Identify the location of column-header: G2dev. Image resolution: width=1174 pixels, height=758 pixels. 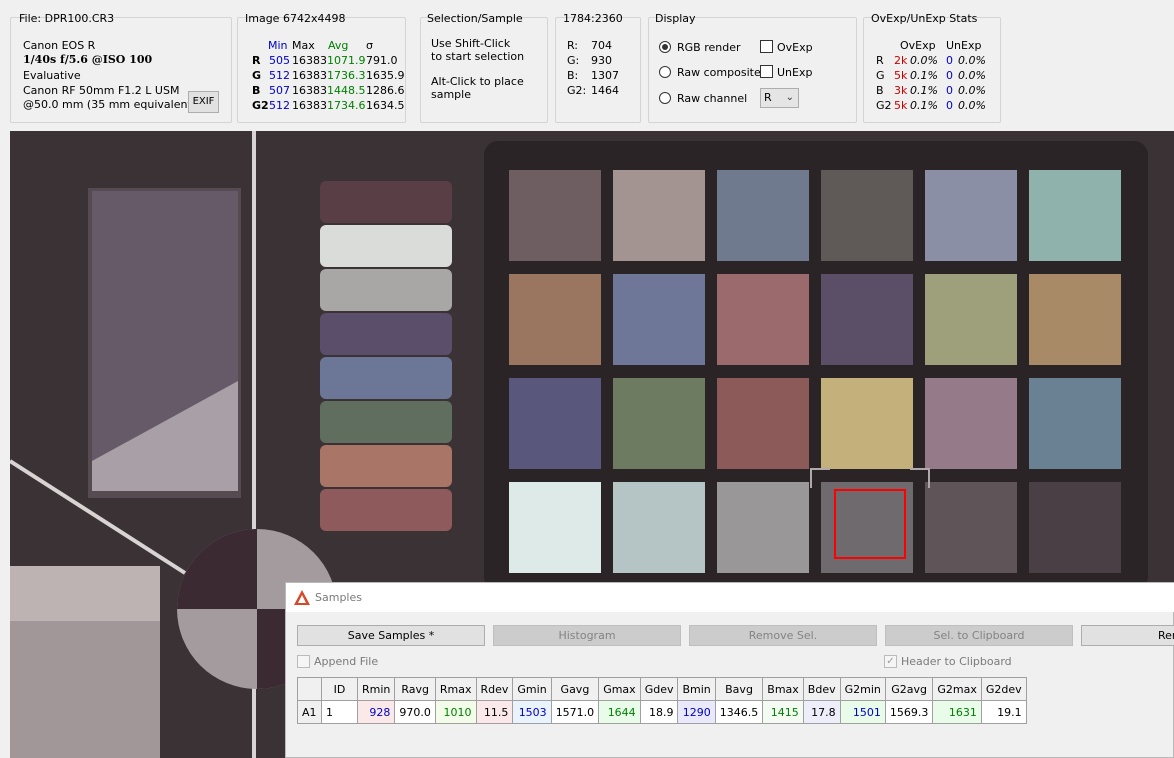
(1003, 689).